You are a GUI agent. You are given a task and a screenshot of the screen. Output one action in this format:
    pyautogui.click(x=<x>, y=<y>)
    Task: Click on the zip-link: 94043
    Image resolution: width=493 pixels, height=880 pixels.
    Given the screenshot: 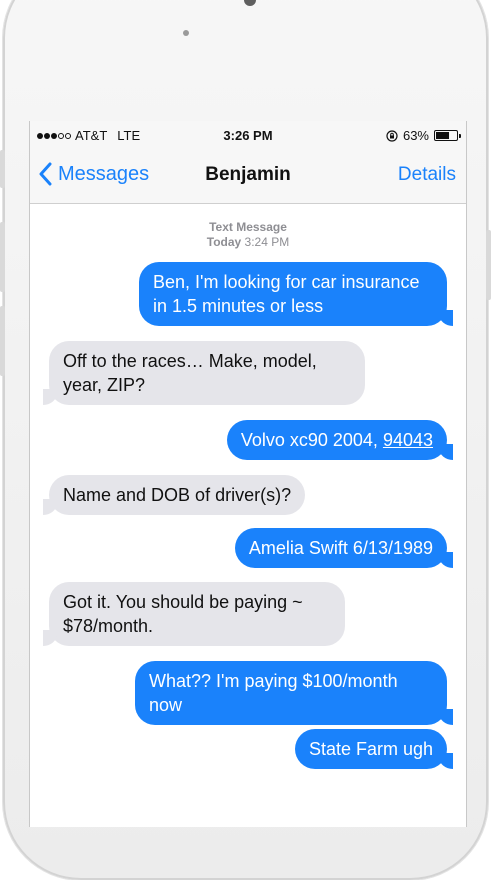 What is the action you would take?
    pyautogui.click(x=408, y=440)
    